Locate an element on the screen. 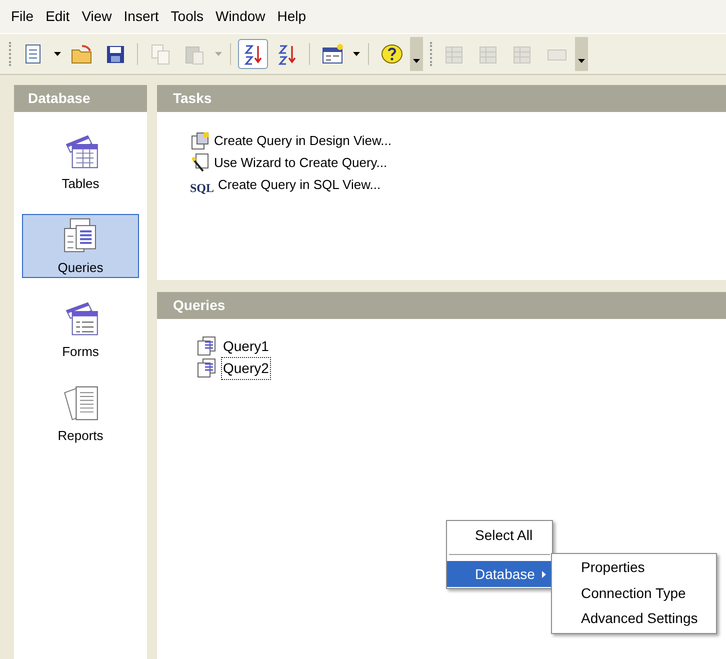 This screenshot has height=659, width=726. wand-icon is located at coordinates (200, 163).